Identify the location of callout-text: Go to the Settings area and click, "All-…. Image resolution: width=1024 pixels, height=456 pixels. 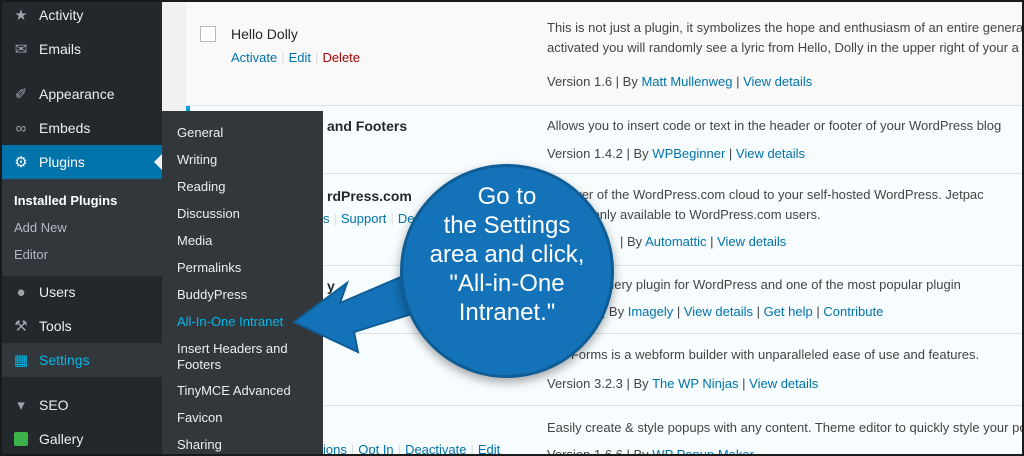
(507, 254).